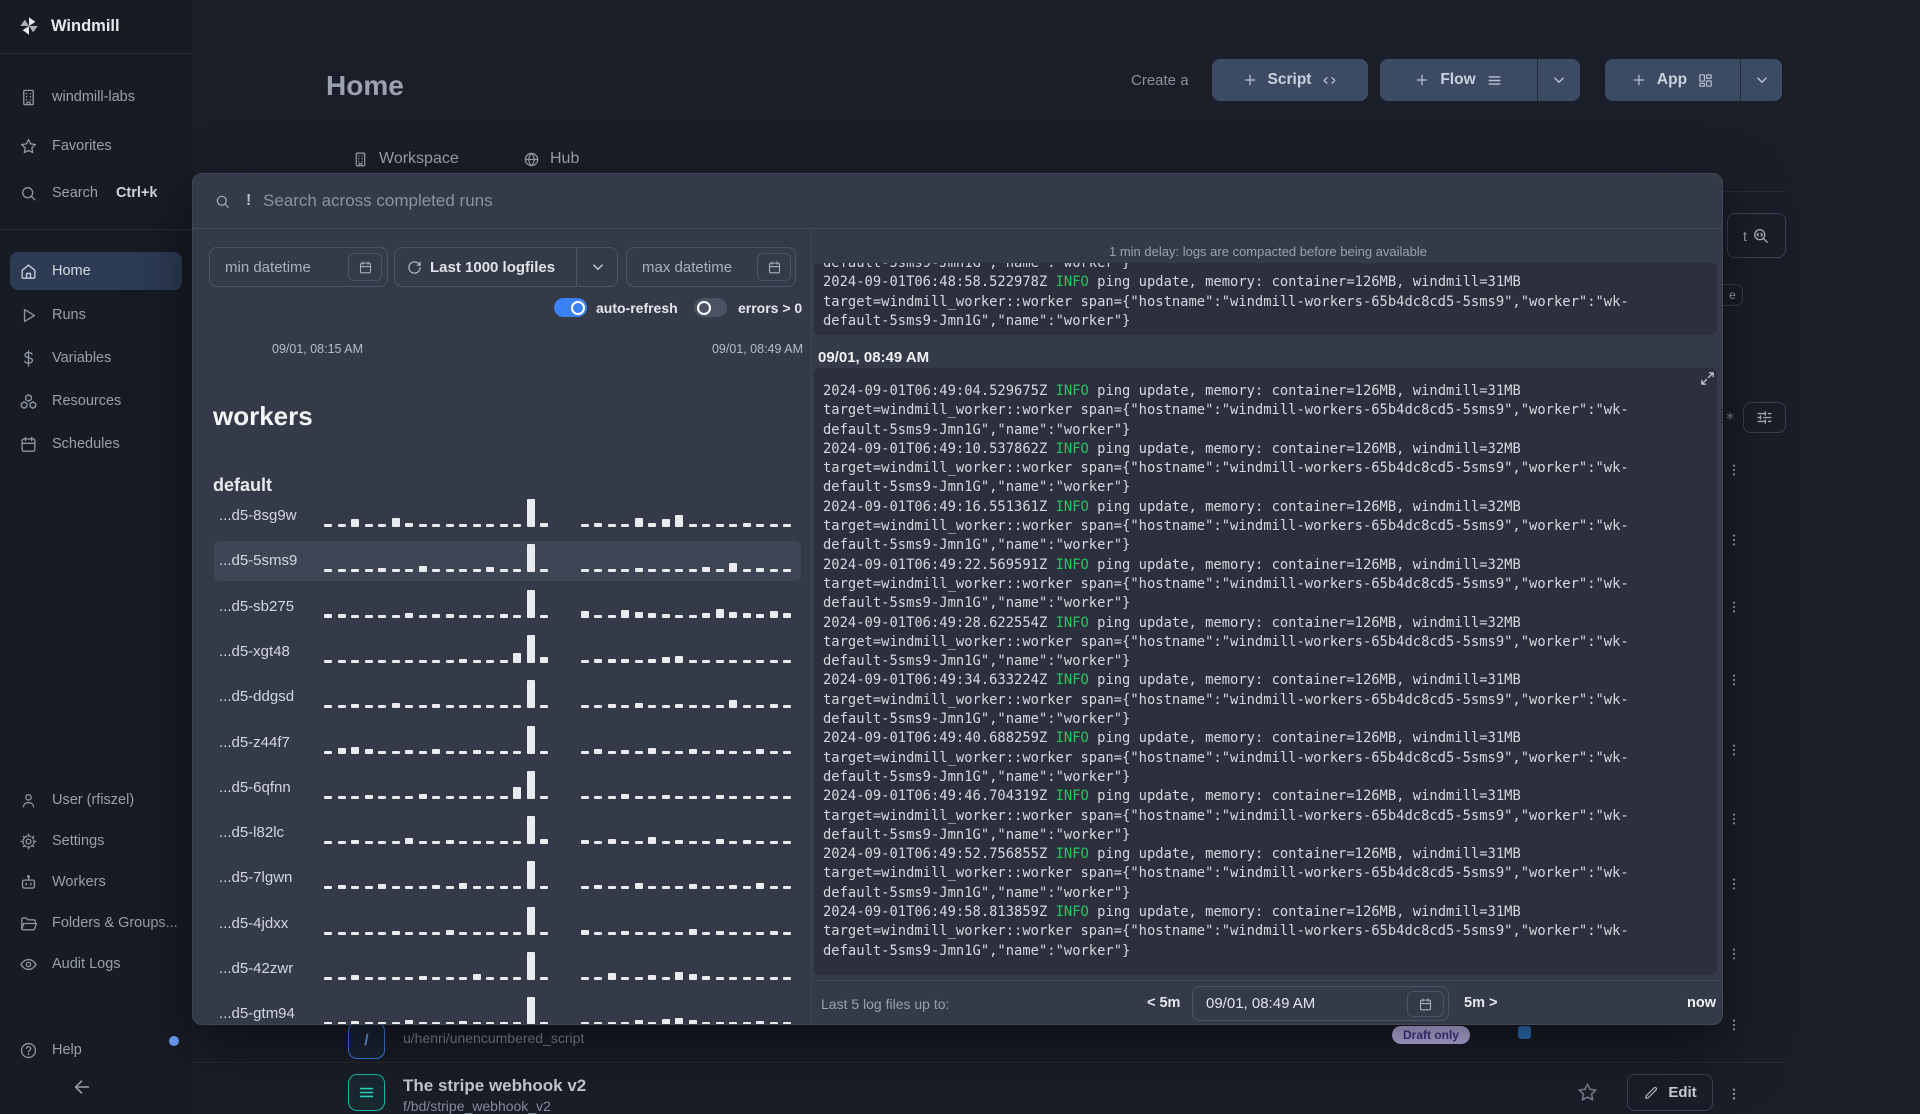 The width and height of the screenshot is (1920, 1114). What do you see at coordinates (96, 964) in the screenshot?
I see `sidebar-item-audit-logs: Audit Logs` at bounding box center [96, 964].